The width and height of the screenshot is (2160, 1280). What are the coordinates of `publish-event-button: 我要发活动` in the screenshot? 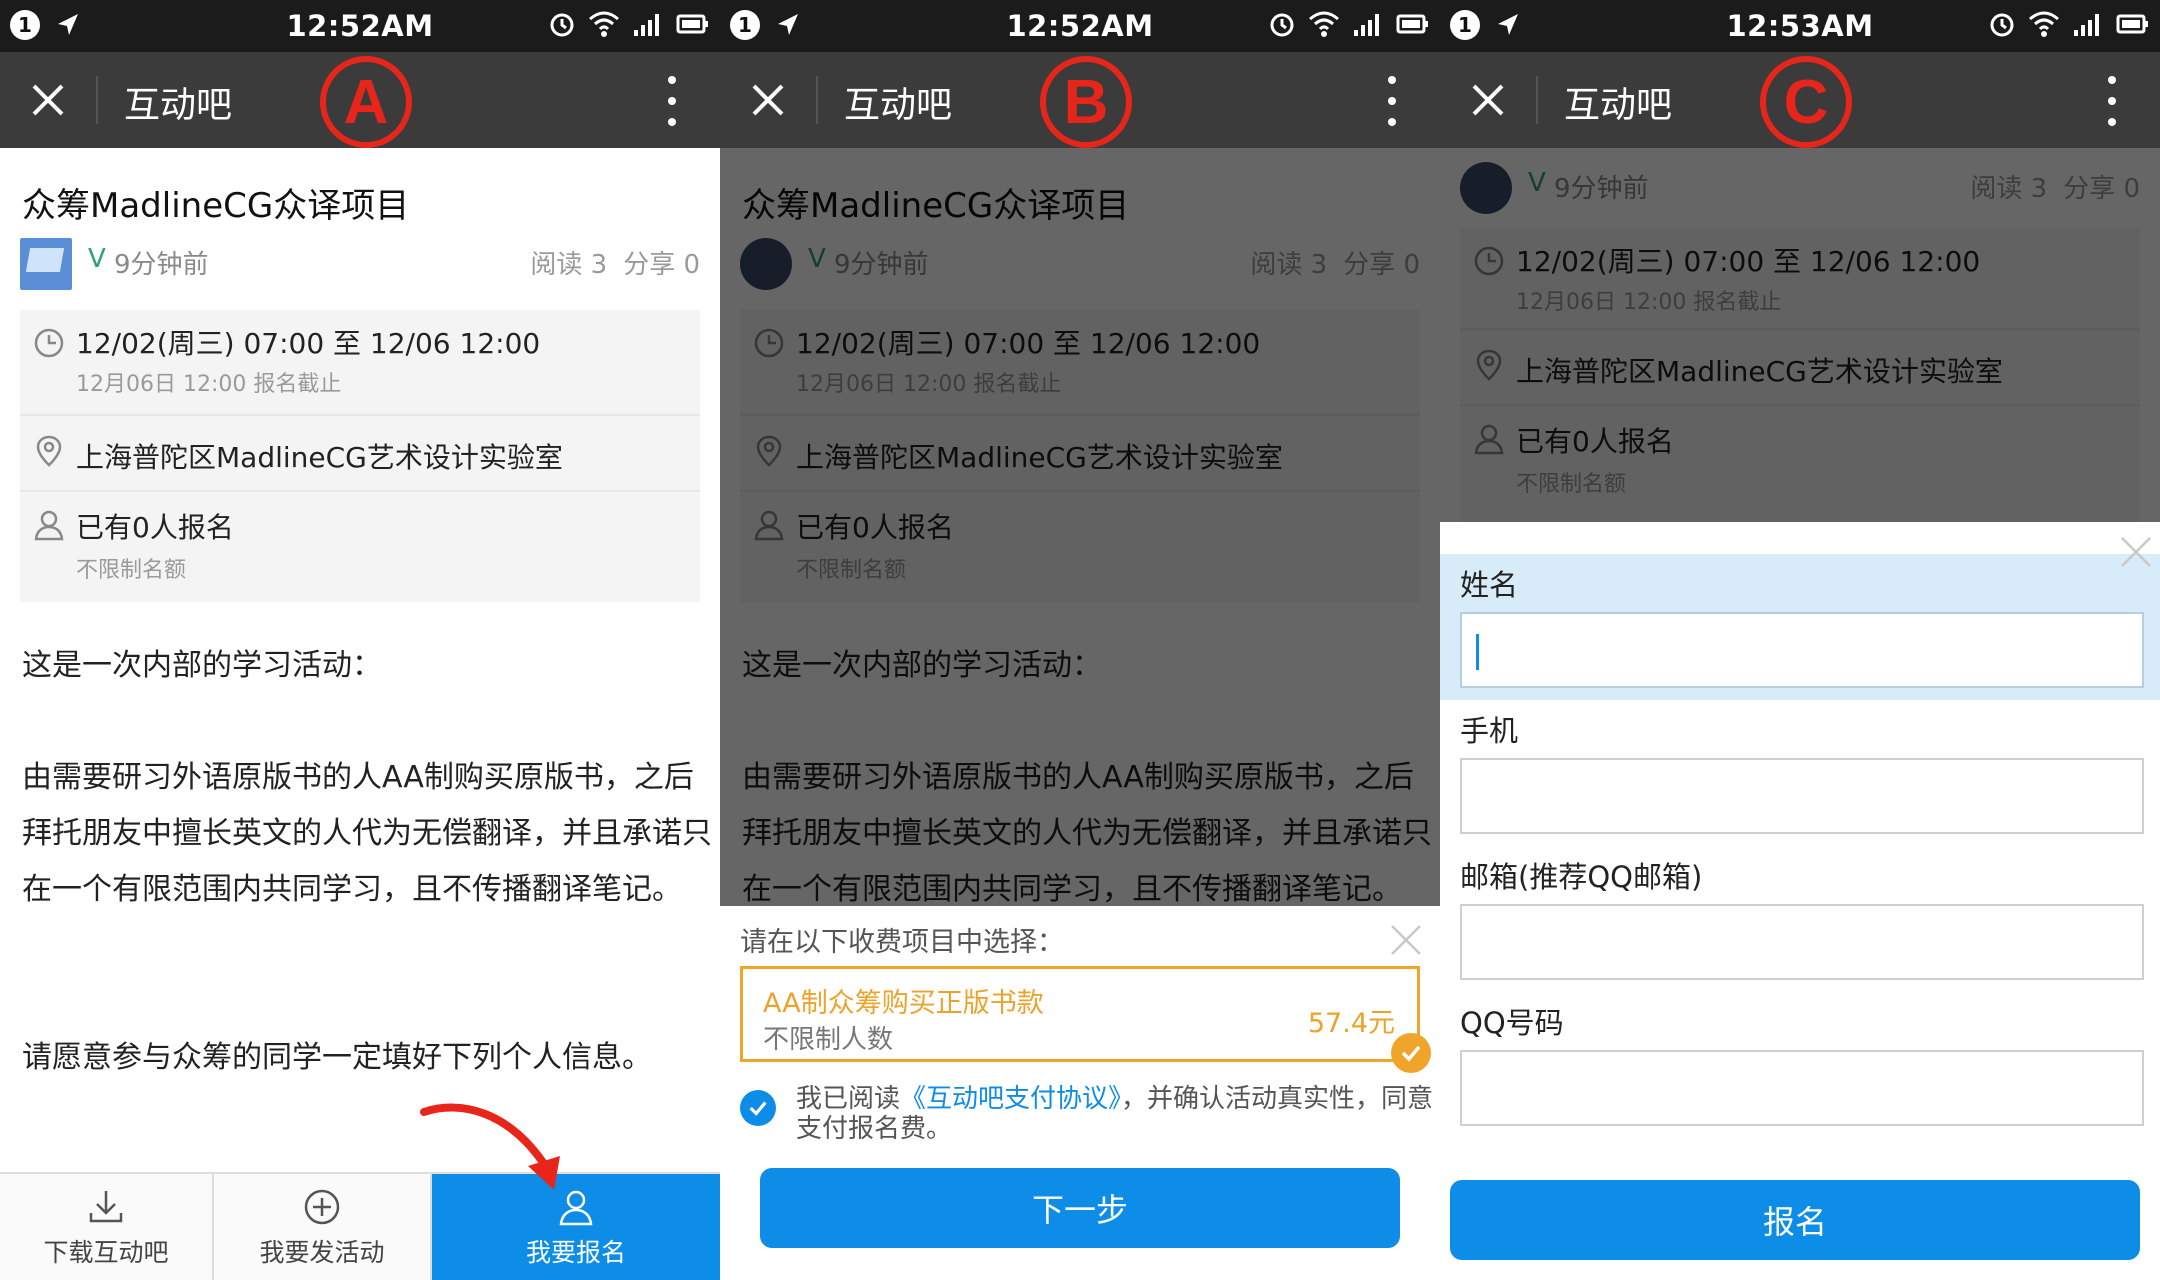 It's located at (323, 1227).